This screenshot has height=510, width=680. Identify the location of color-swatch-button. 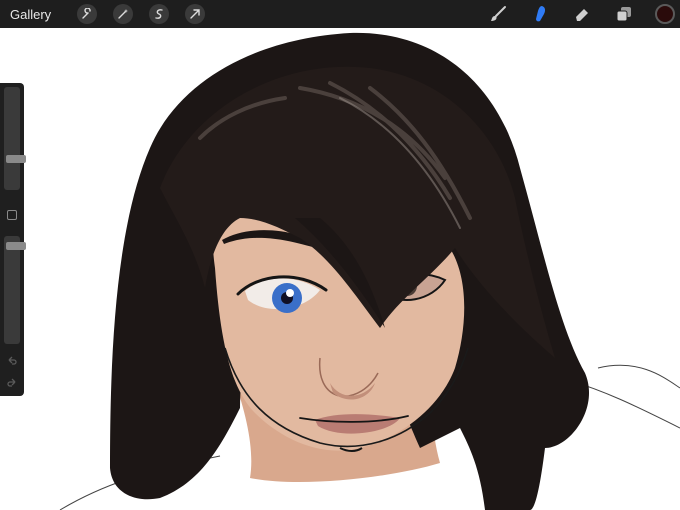
(665, 14).